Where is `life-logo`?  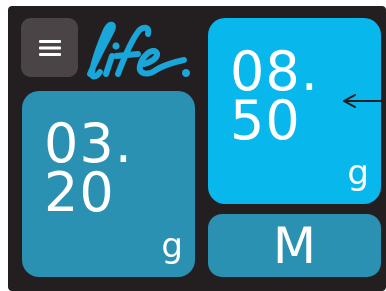
life-logo is located at coordinates (144, 51).